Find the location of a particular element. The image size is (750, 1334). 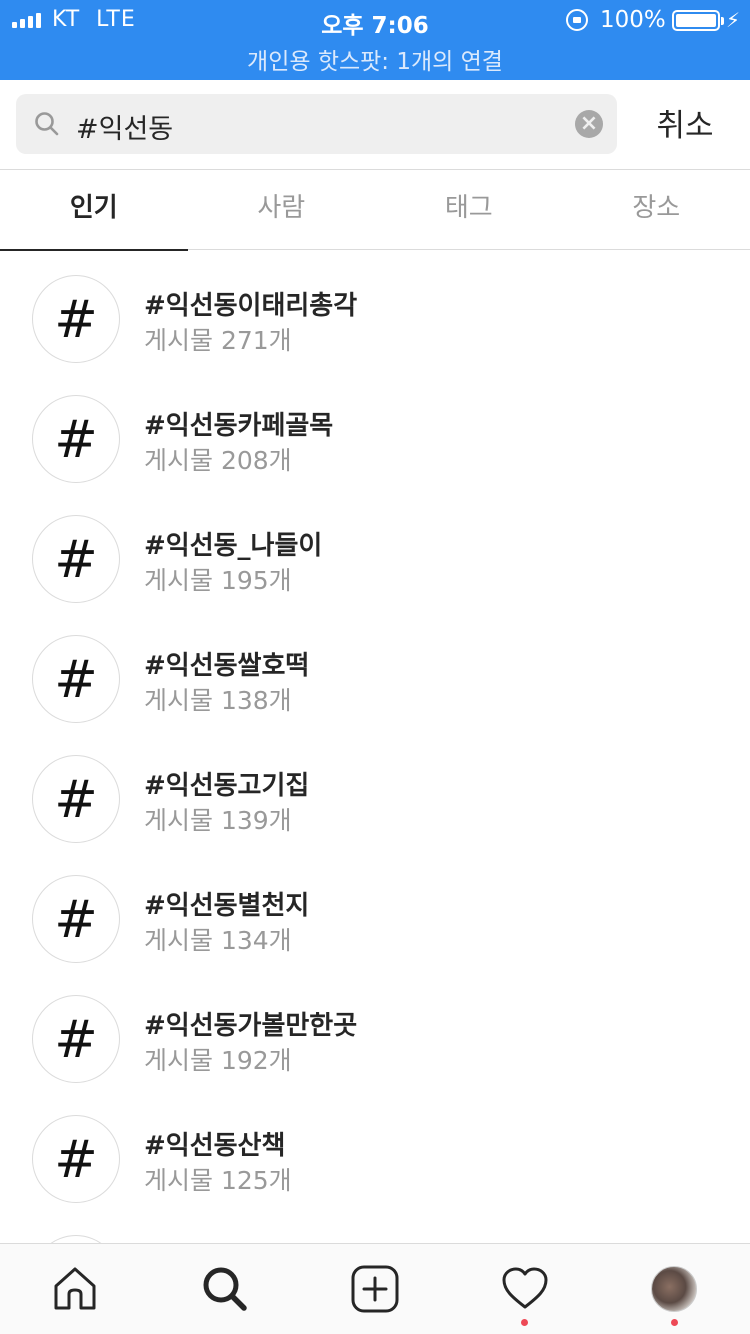

hashtag-name: #익선동별천지 is located at coordinates (227, 906).